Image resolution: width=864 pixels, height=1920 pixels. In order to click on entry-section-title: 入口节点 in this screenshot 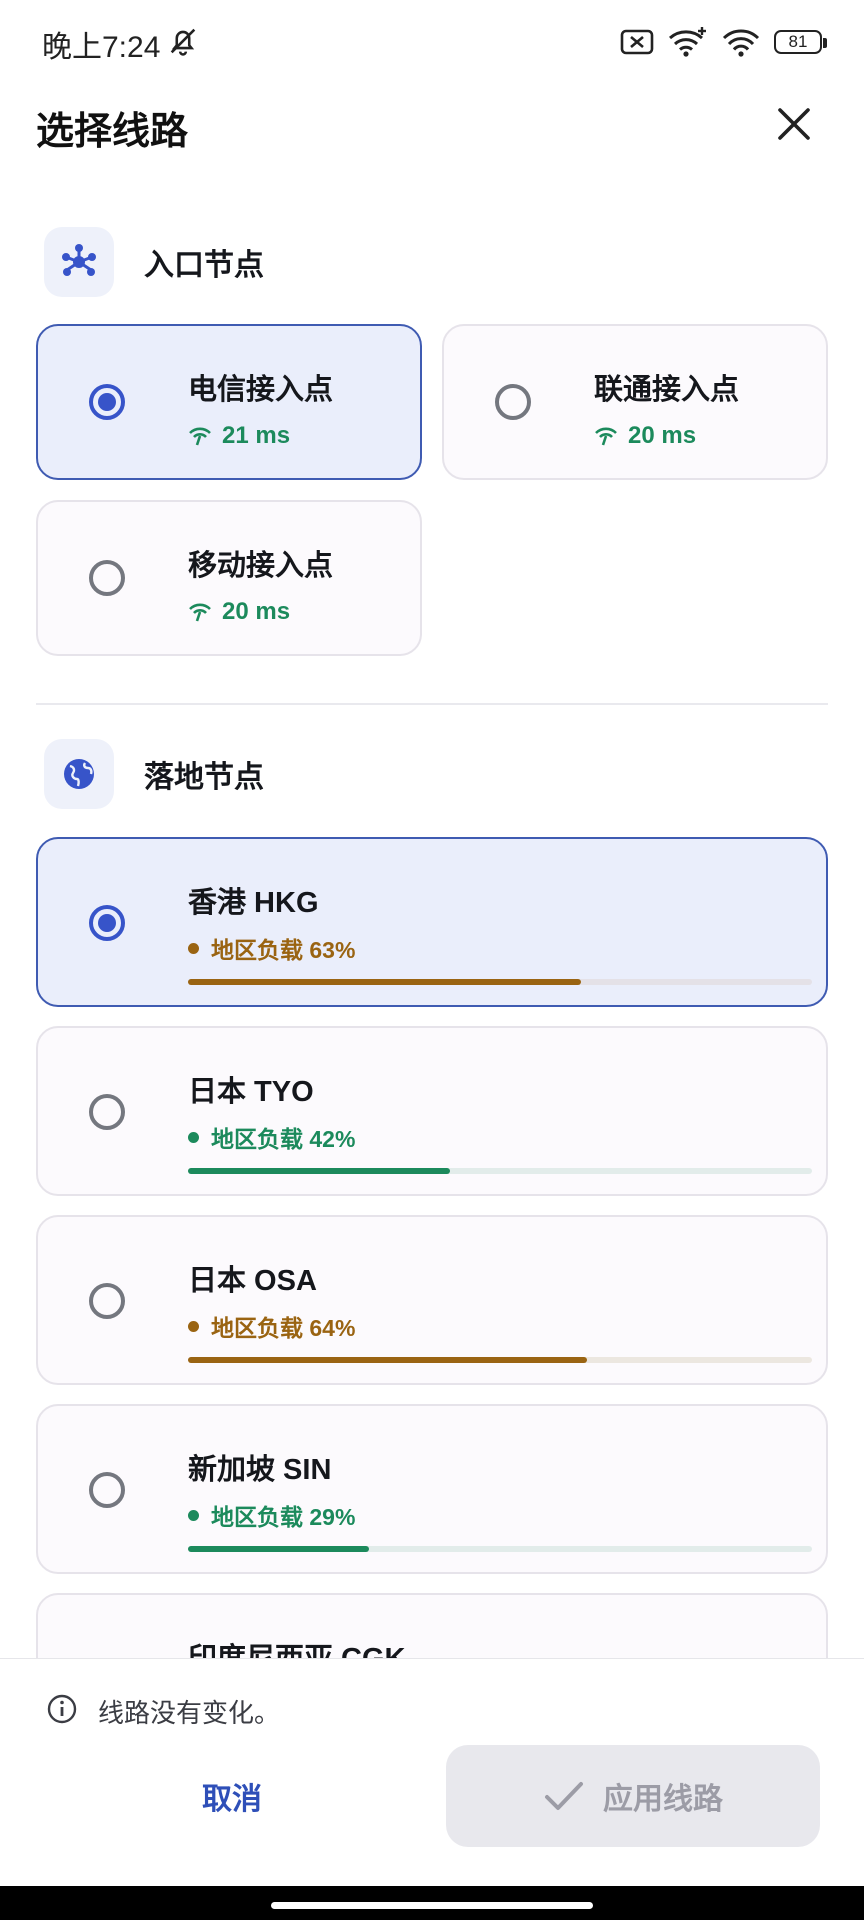, I will do `click(204, 265)`.